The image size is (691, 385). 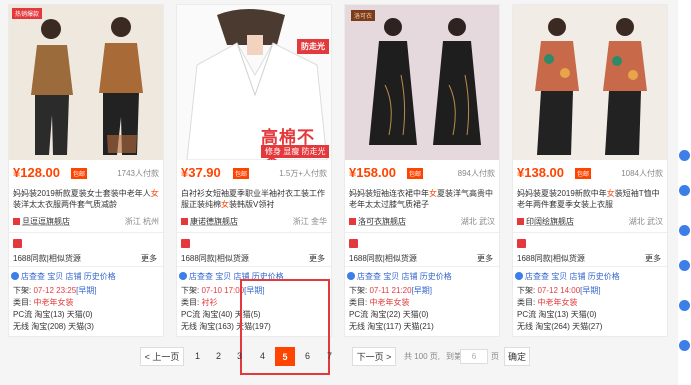 What do you see at coordinates (363, 15) in the screenshot?
I see `brand-logo: 洛可衣` at bounding box center [363, 15].